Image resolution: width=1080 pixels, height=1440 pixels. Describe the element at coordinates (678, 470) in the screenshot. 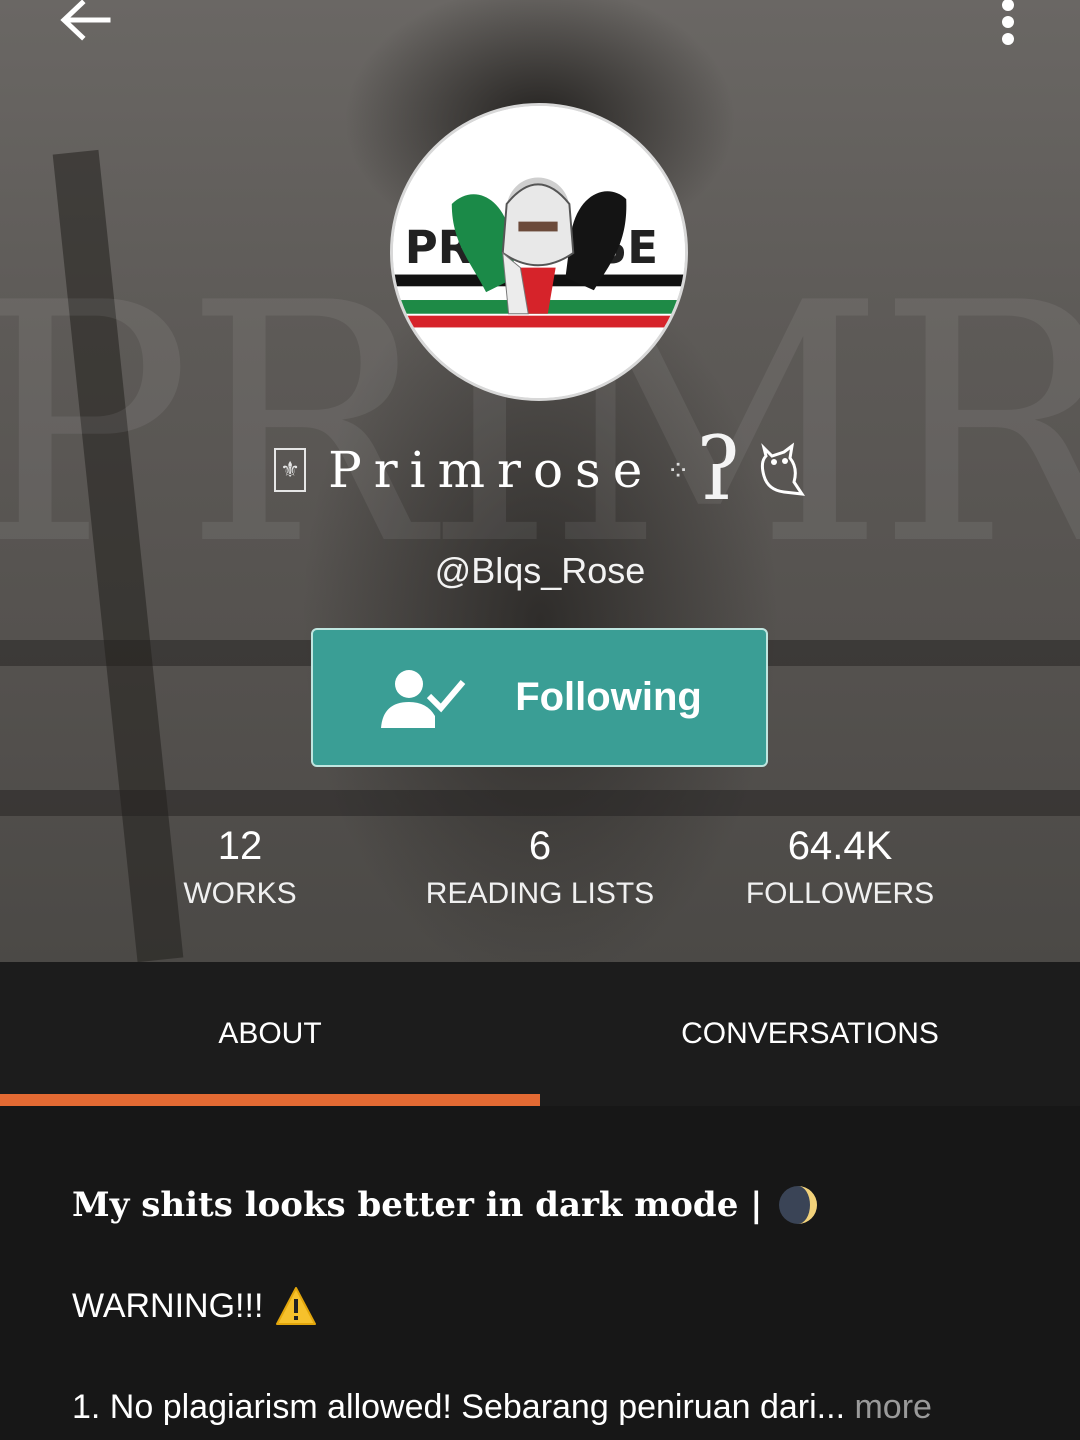

I see `name-sparkle: ⁘` at that location.